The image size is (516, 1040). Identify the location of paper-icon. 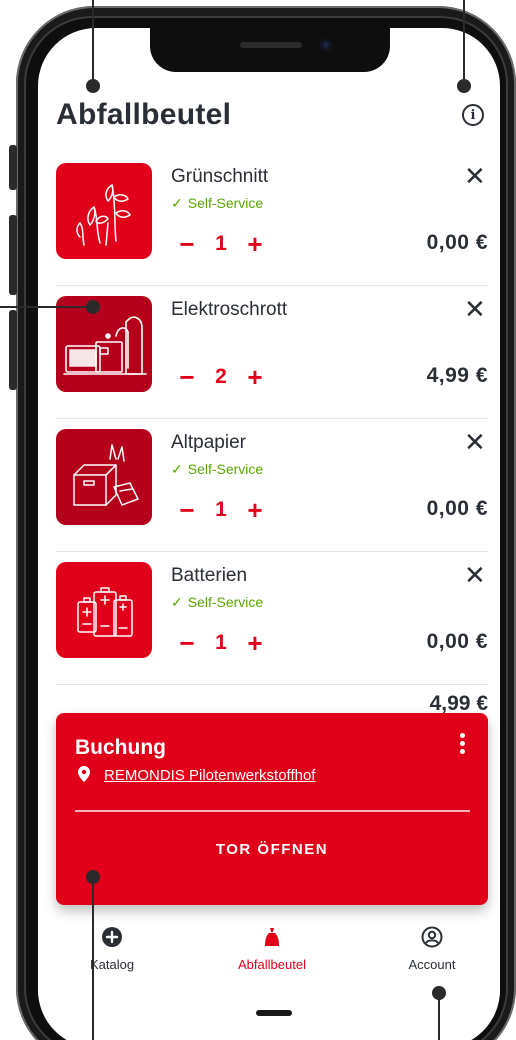
(104, 477).